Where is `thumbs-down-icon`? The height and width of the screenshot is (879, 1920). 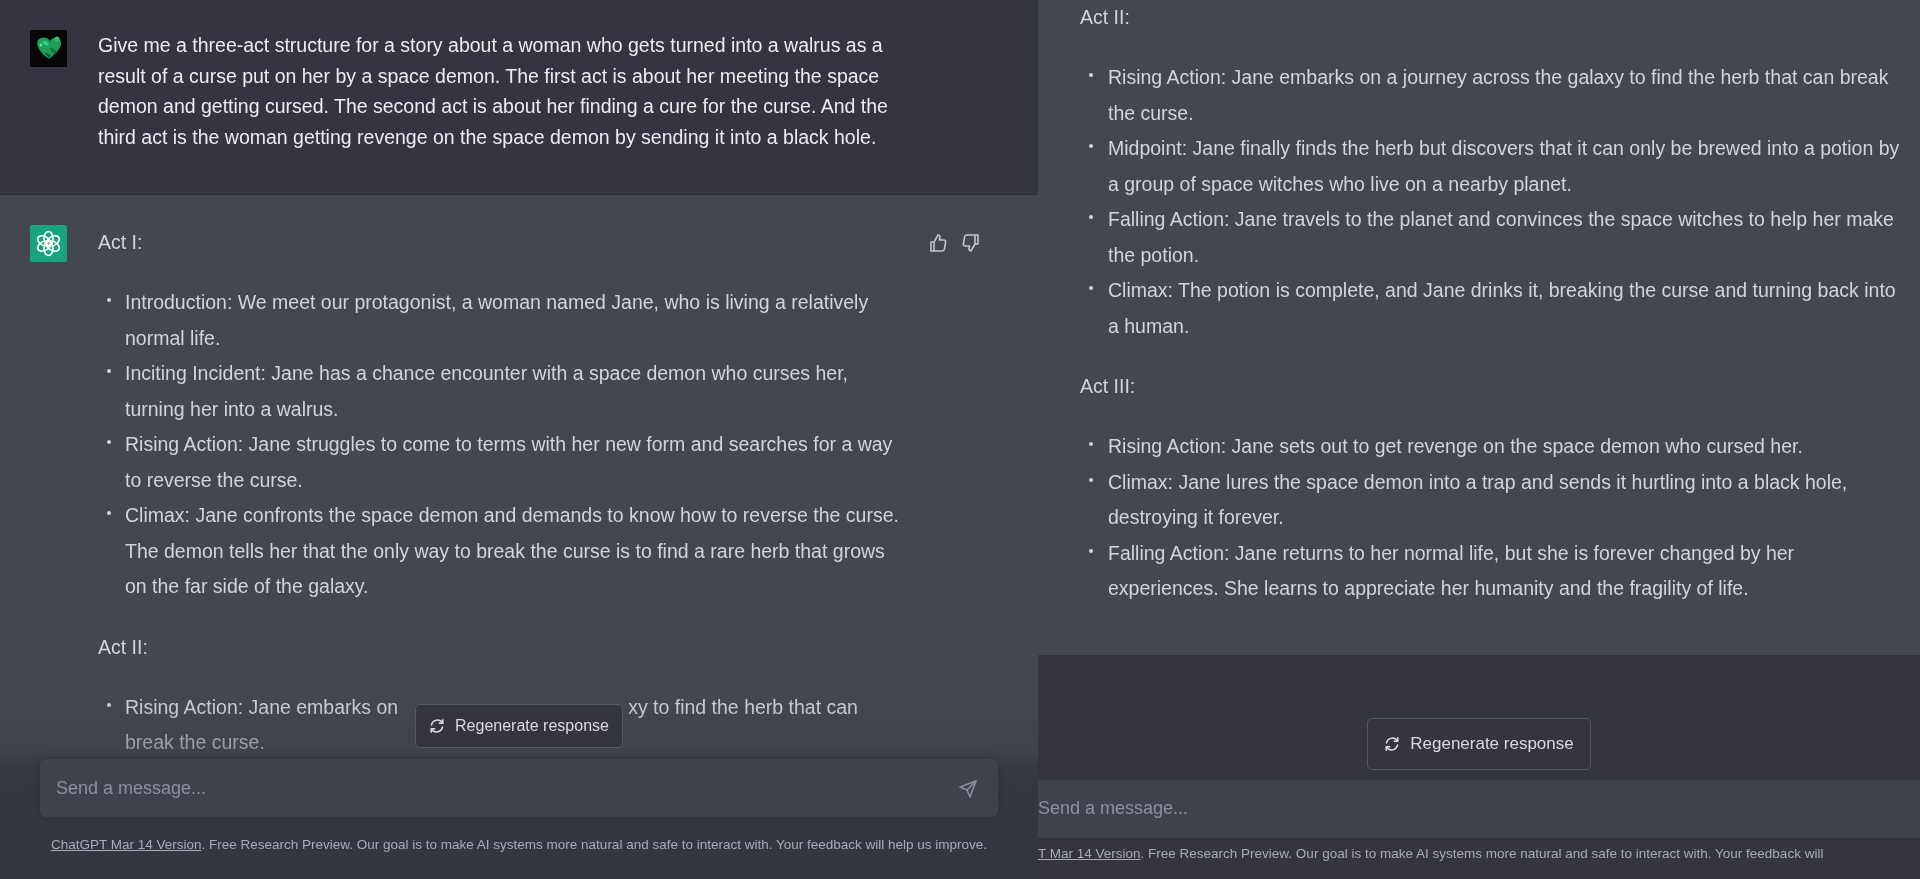
thumbs-down-icon is located at coordinates (971, 243).